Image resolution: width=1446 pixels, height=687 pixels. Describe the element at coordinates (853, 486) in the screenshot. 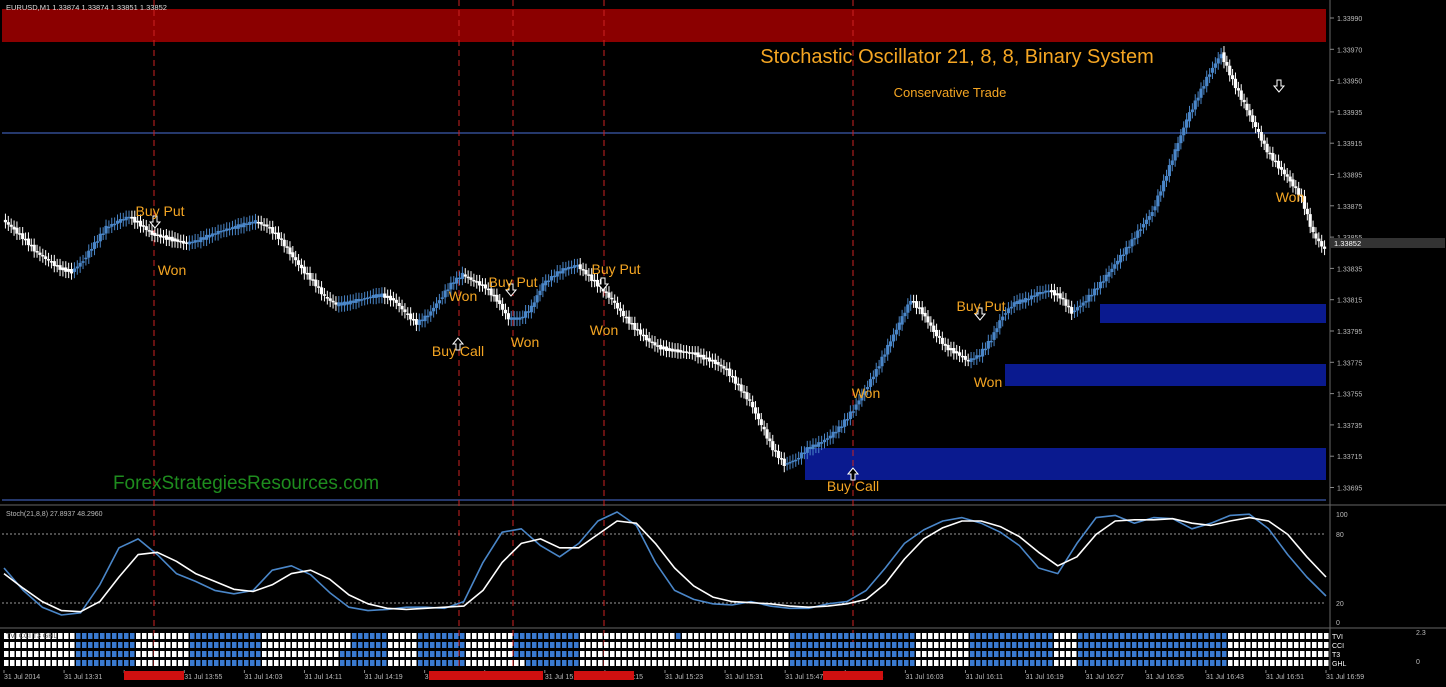

I see `signal-label: Buy Call` at that location.